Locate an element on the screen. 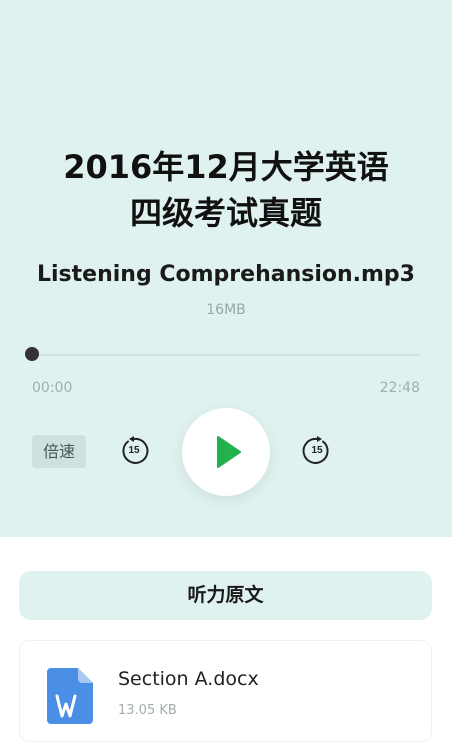 The width and height of the screenshot is (452, 742). file-name: Section A.docx is located at coordinates (188, 679).